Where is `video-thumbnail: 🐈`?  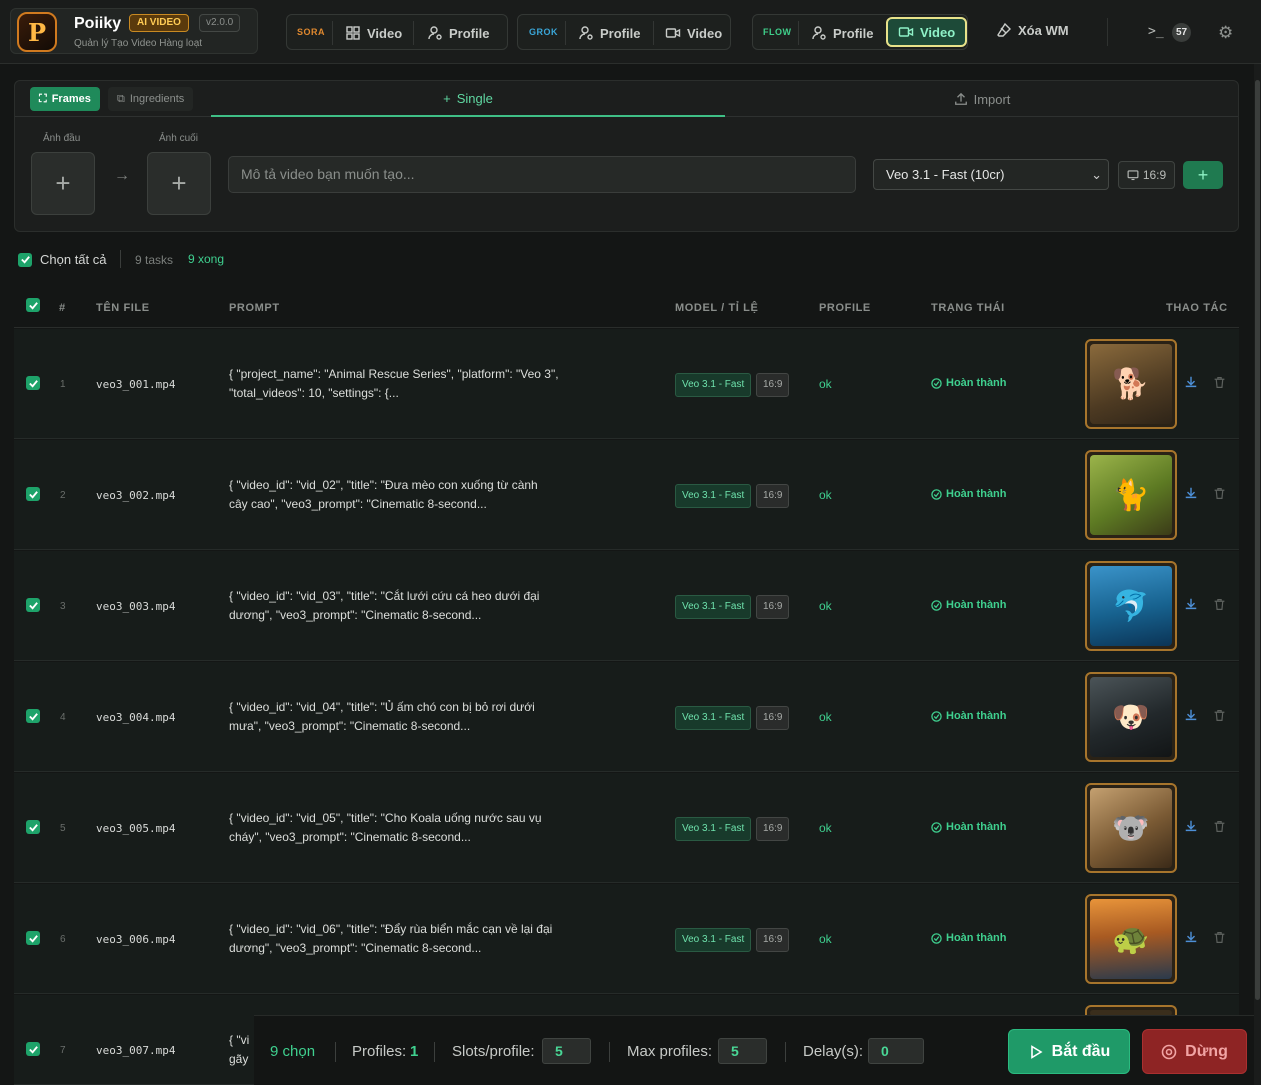 video-thumbnail: 🐈 is located at coordinates (1131, 495).